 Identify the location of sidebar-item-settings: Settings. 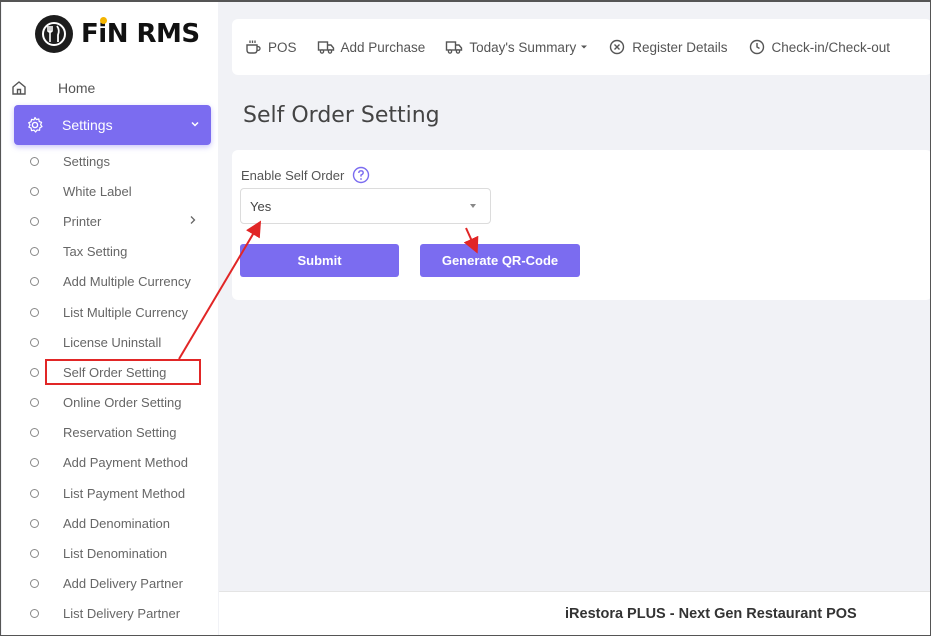
(112, 125).